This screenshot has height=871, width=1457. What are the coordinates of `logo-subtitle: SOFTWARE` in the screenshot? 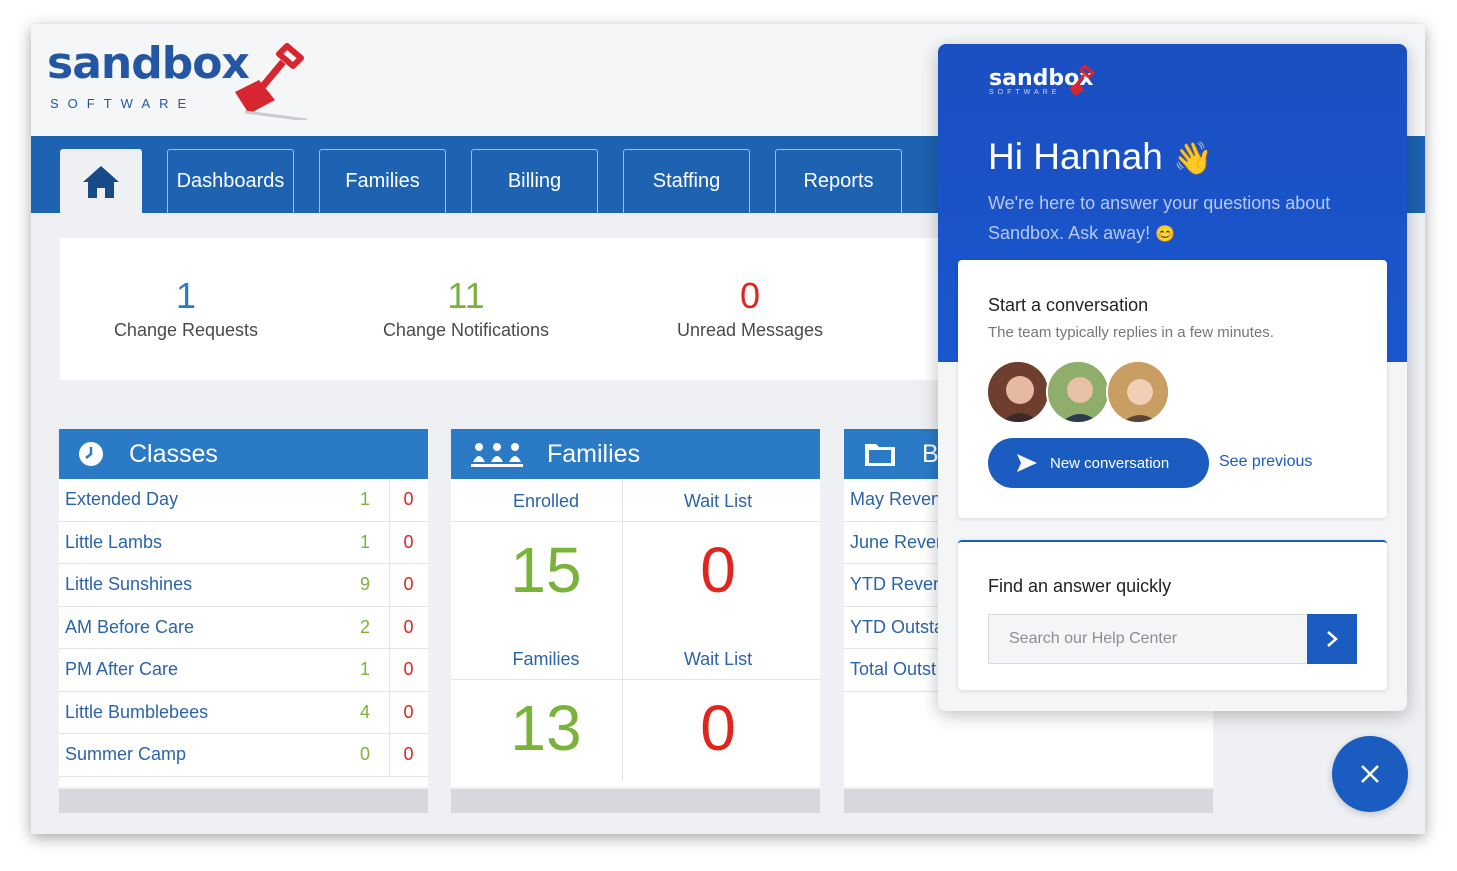 It's located at (123, 103).